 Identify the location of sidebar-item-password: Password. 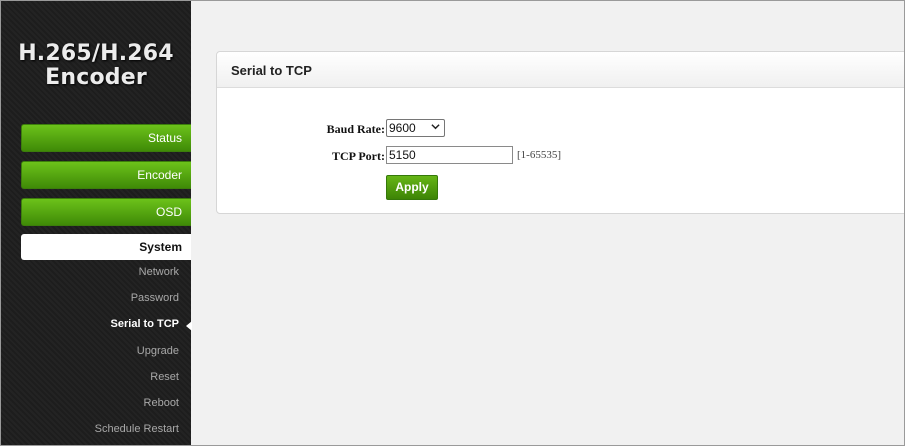
(155, 298).